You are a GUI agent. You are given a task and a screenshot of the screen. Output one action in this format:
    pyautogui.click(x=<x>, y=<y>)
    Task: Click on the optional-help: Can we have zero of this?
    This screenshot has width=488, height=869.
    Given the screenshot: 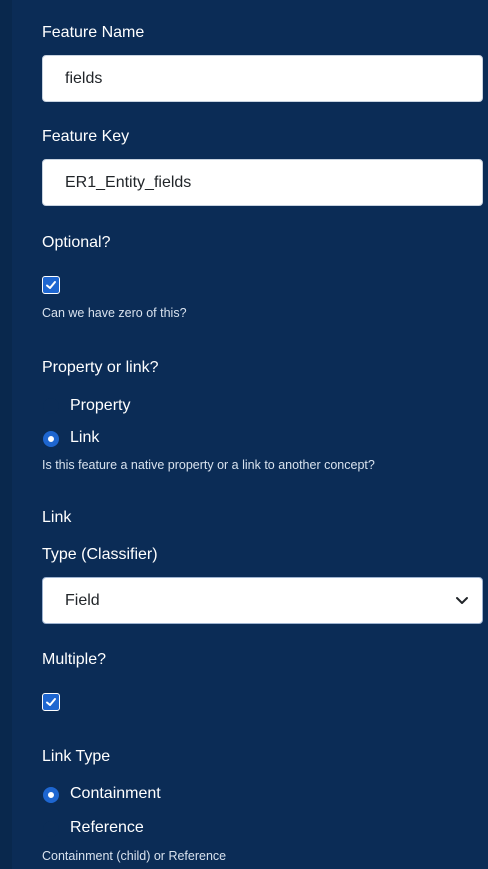 What is the action you would take?
    pyautogui.click(x=114, y=313)
    